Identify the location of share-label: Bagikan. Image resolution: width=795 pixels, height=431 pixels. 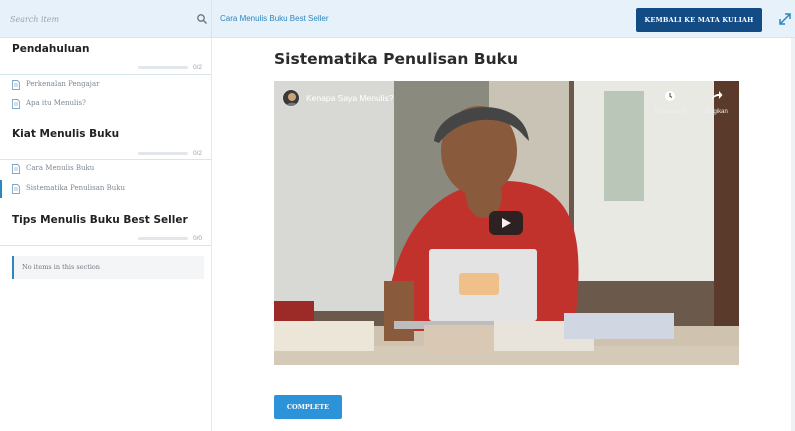
(717, 112).